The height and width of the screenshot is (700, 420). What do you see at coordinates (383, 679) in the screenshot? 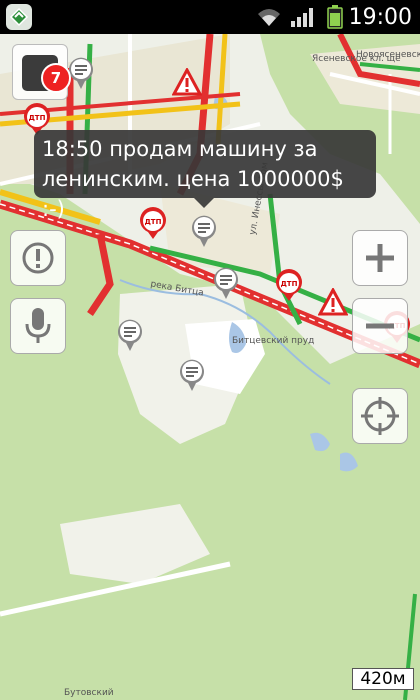
I see `map-scale: 420м` at bounding box center [383, 679].